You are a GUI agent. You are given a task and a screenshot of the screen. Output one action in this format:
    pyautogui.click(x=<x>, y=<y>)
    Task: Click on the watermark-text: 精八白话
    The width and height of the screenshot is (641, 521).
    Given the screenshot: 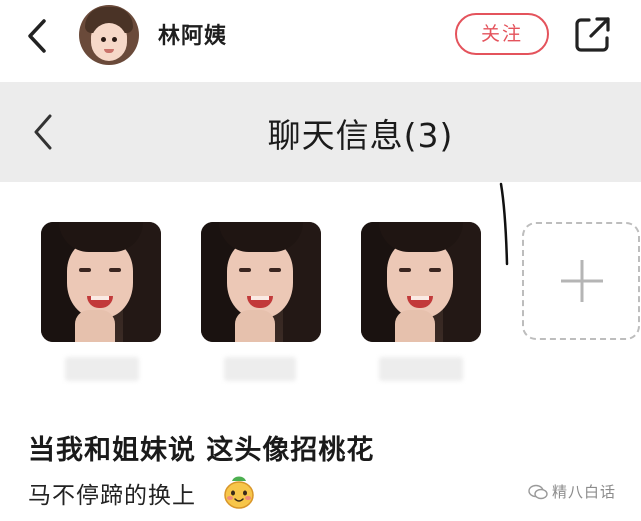 What is the action you would take?
    pyautogui.click(x=584, y=492)
    